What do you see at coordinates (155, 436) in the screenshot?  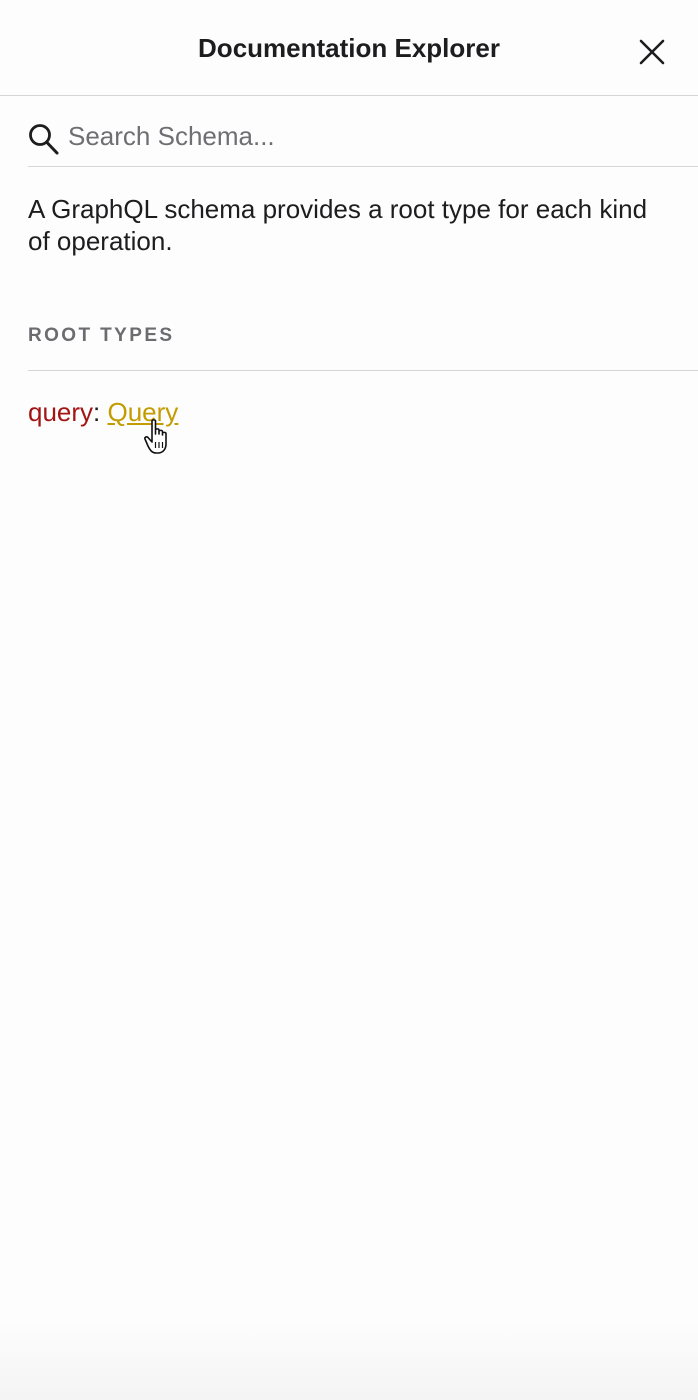 I see `pointer-hand-cursor-icon` at bounding box center [155, 436].